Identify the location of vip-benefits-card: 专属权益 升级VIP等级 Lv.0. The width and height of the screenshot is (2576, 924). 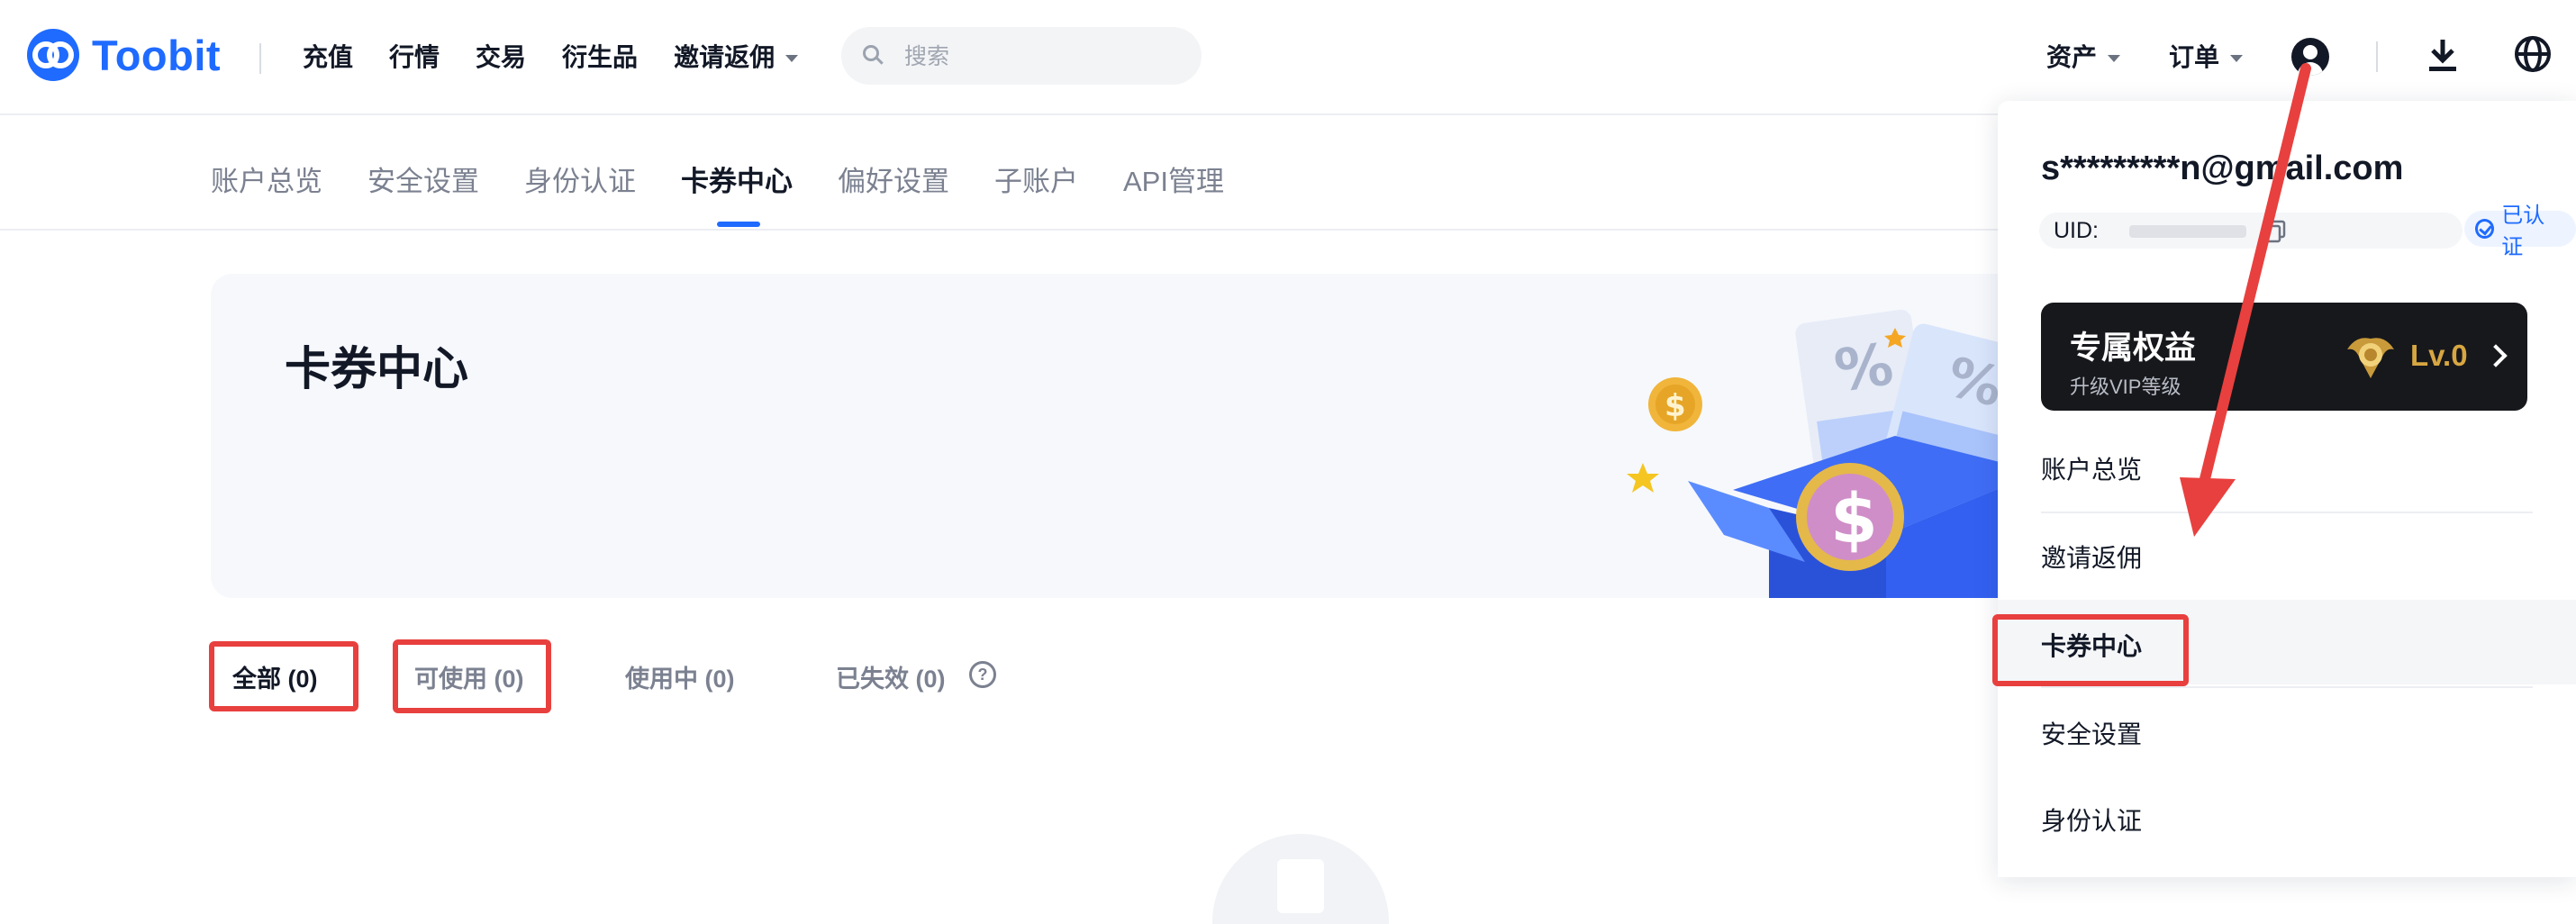
(2284, 357).